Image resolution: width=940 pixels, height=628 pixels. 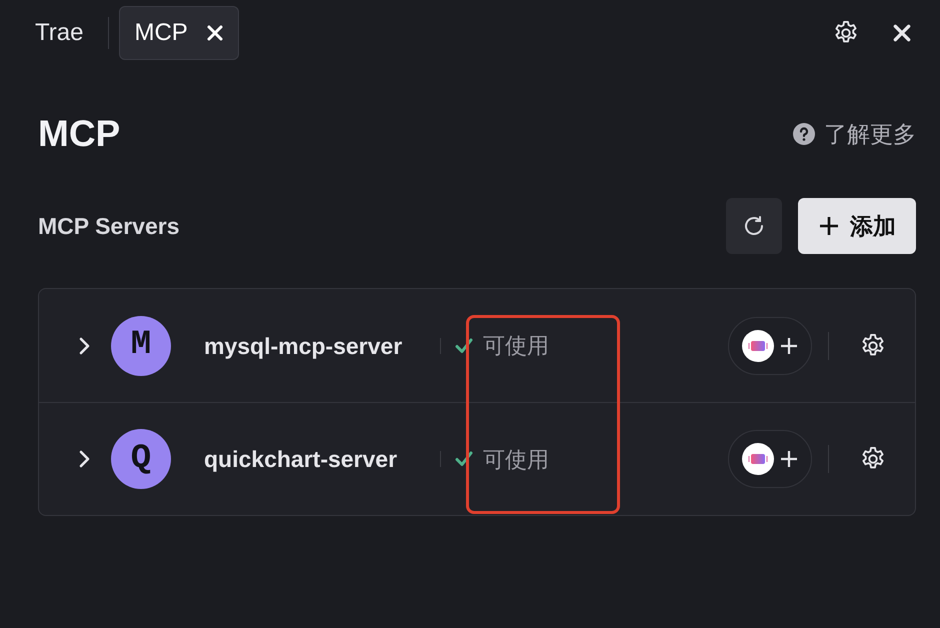 I want to click on page-title: MCP, so click(x=79, y=134).